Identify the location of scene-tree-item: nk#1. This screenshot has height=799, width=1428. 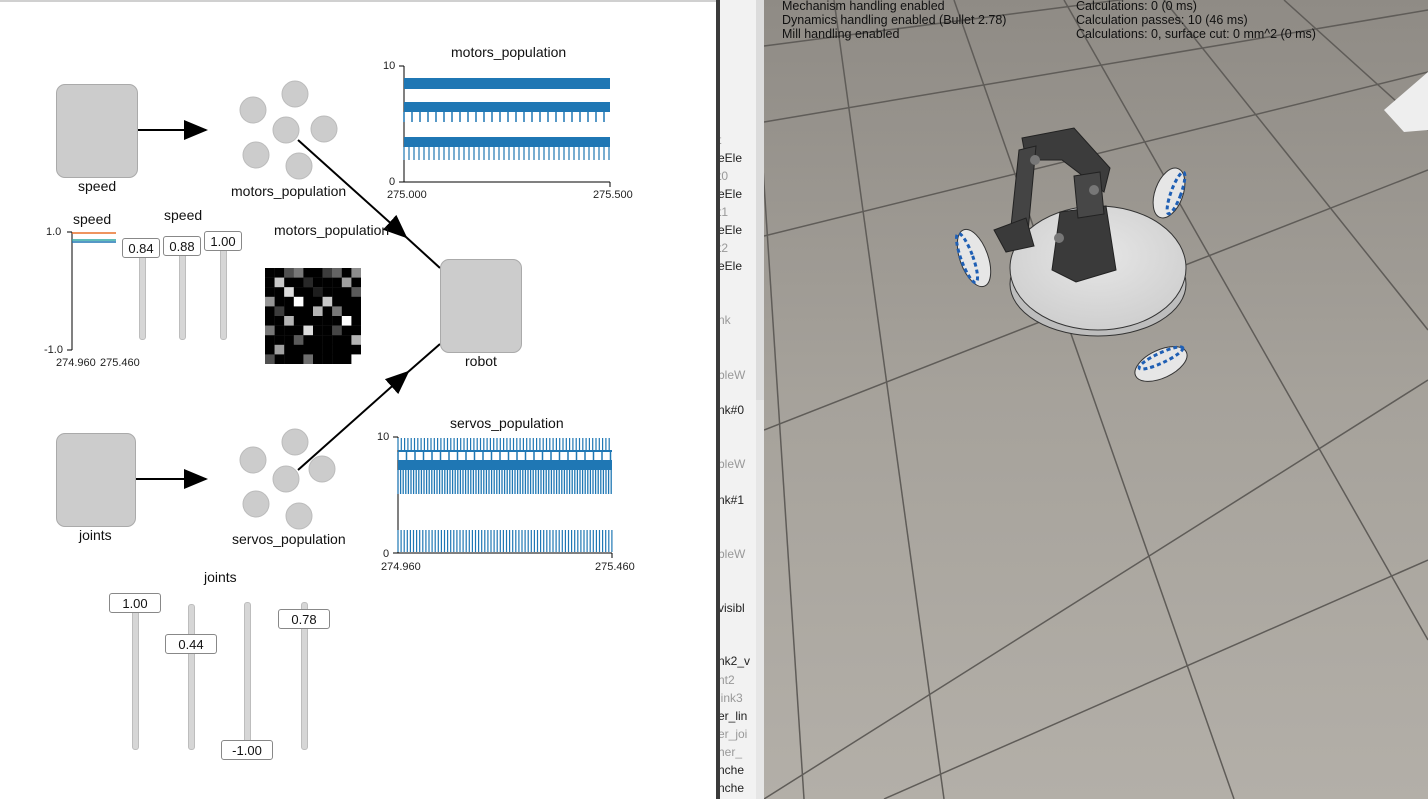
(732, 500).